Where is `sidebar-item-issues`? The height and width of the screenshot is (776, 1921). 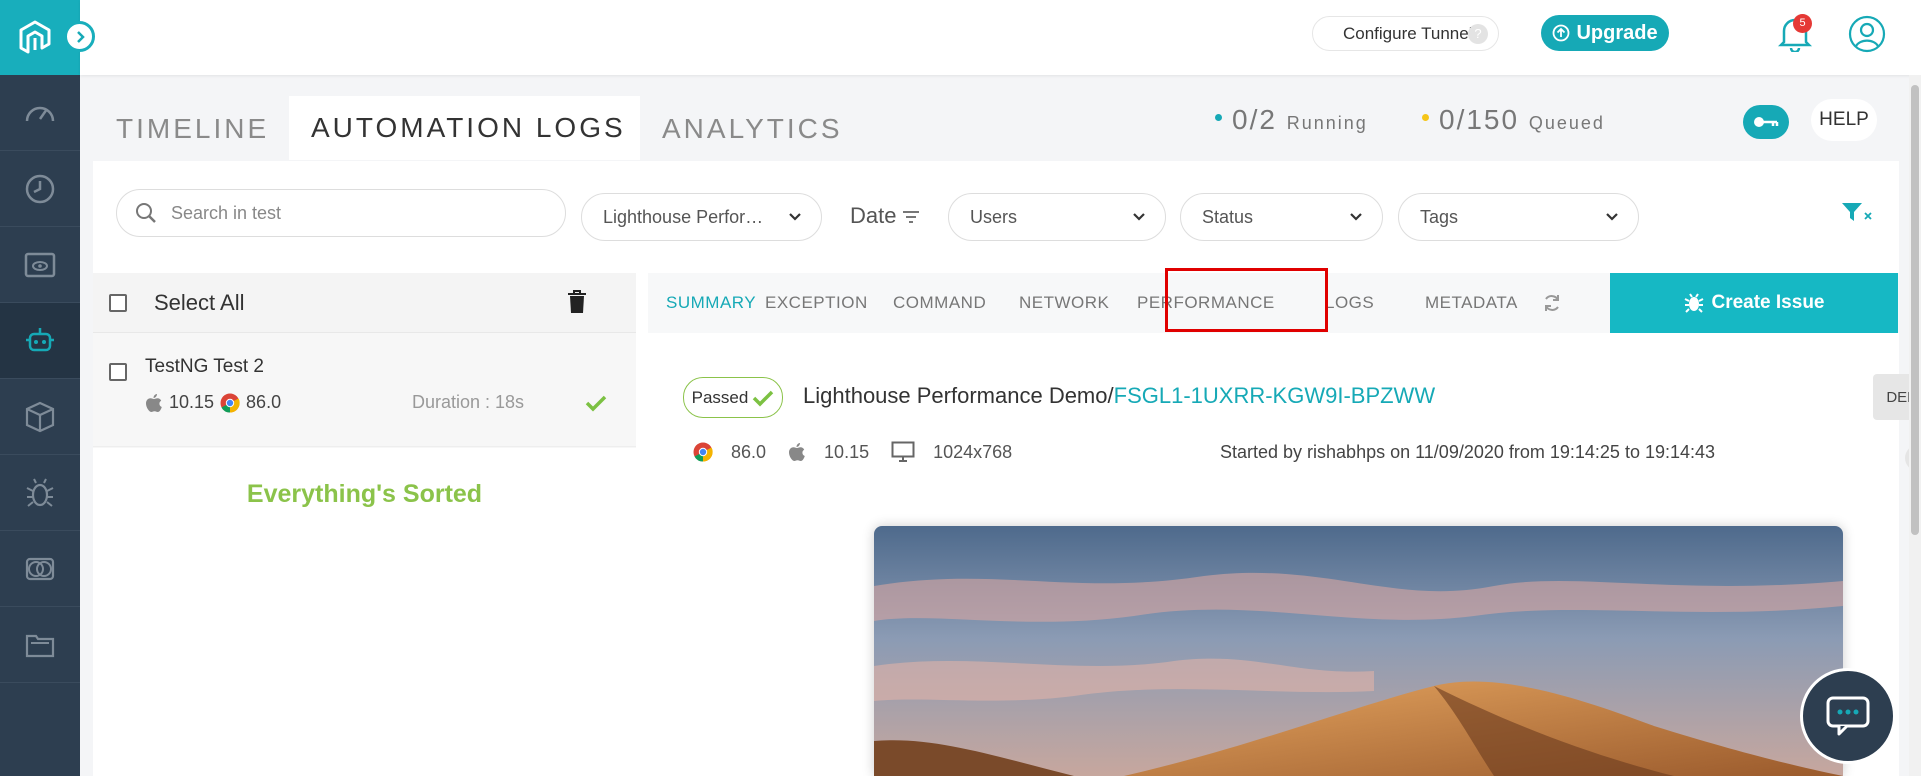
sidebar-item-issues is located at coordinates (40, 493).